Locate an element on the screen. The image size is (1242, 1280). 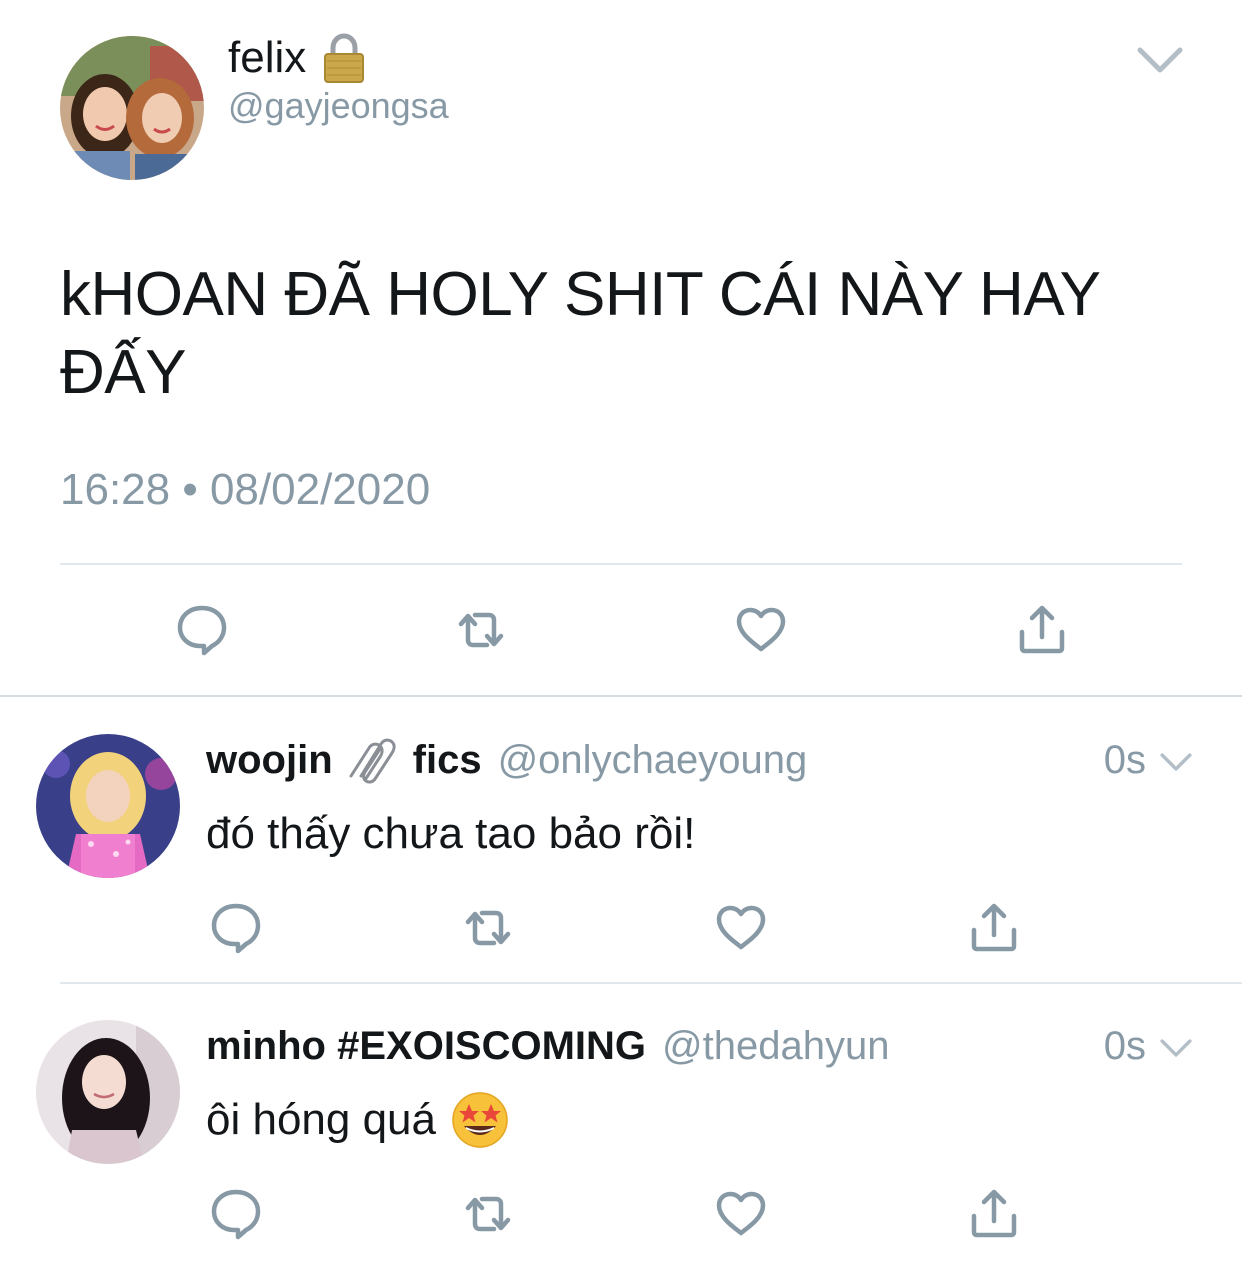
reply-header: minho #EXOISCOMING @thedahyun is located at coordinates (548, 1046).